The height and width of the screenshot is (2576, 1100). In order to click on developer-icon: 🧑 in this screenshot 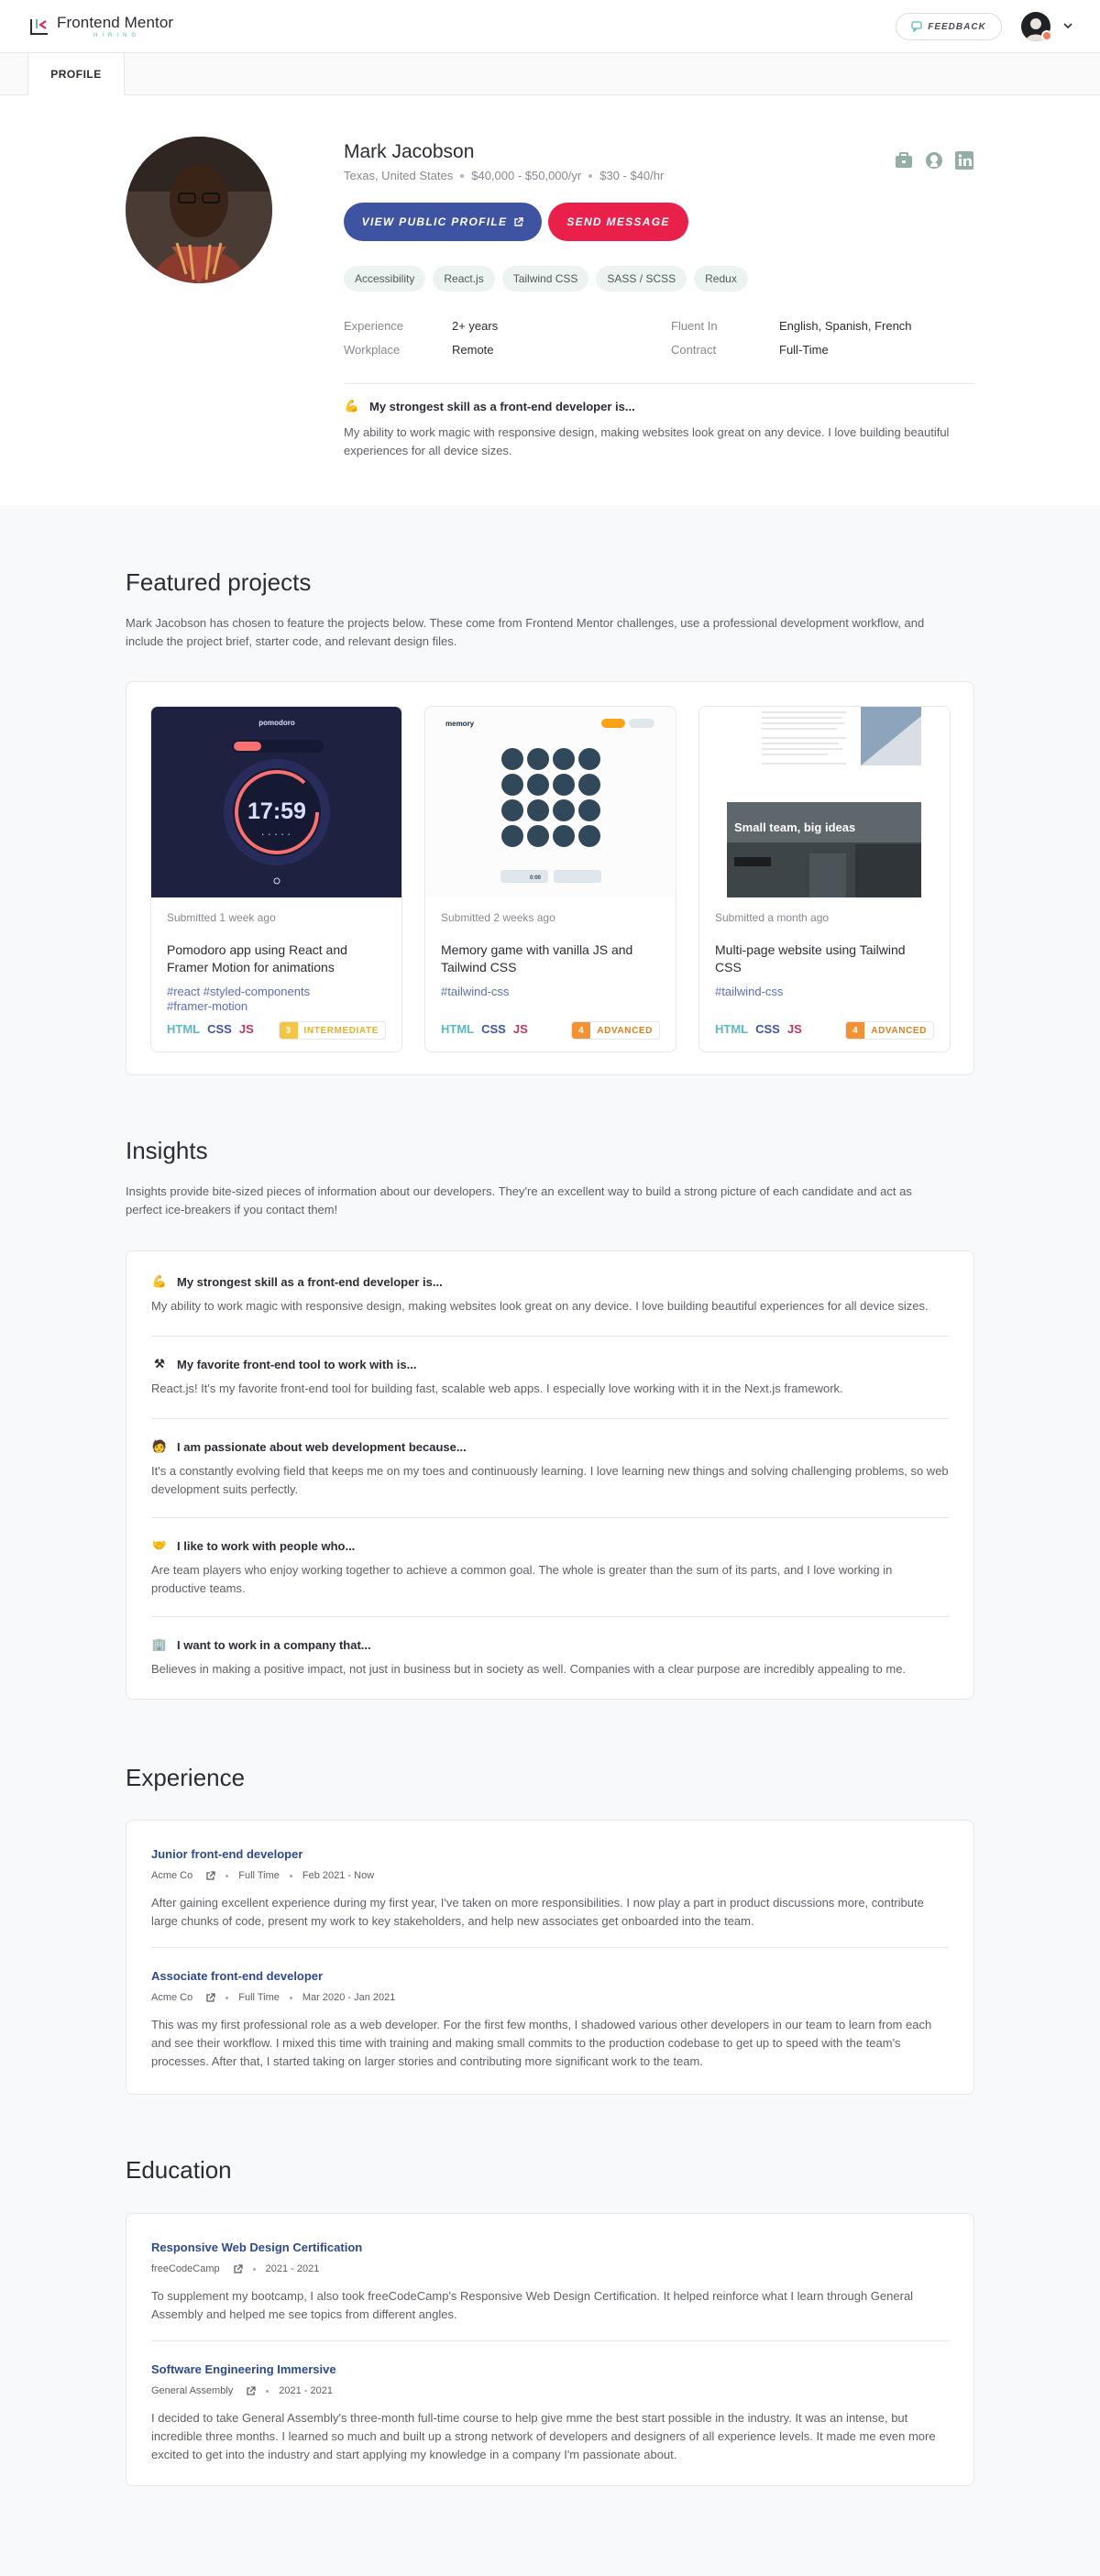, I will do `click(159, 1446)`.